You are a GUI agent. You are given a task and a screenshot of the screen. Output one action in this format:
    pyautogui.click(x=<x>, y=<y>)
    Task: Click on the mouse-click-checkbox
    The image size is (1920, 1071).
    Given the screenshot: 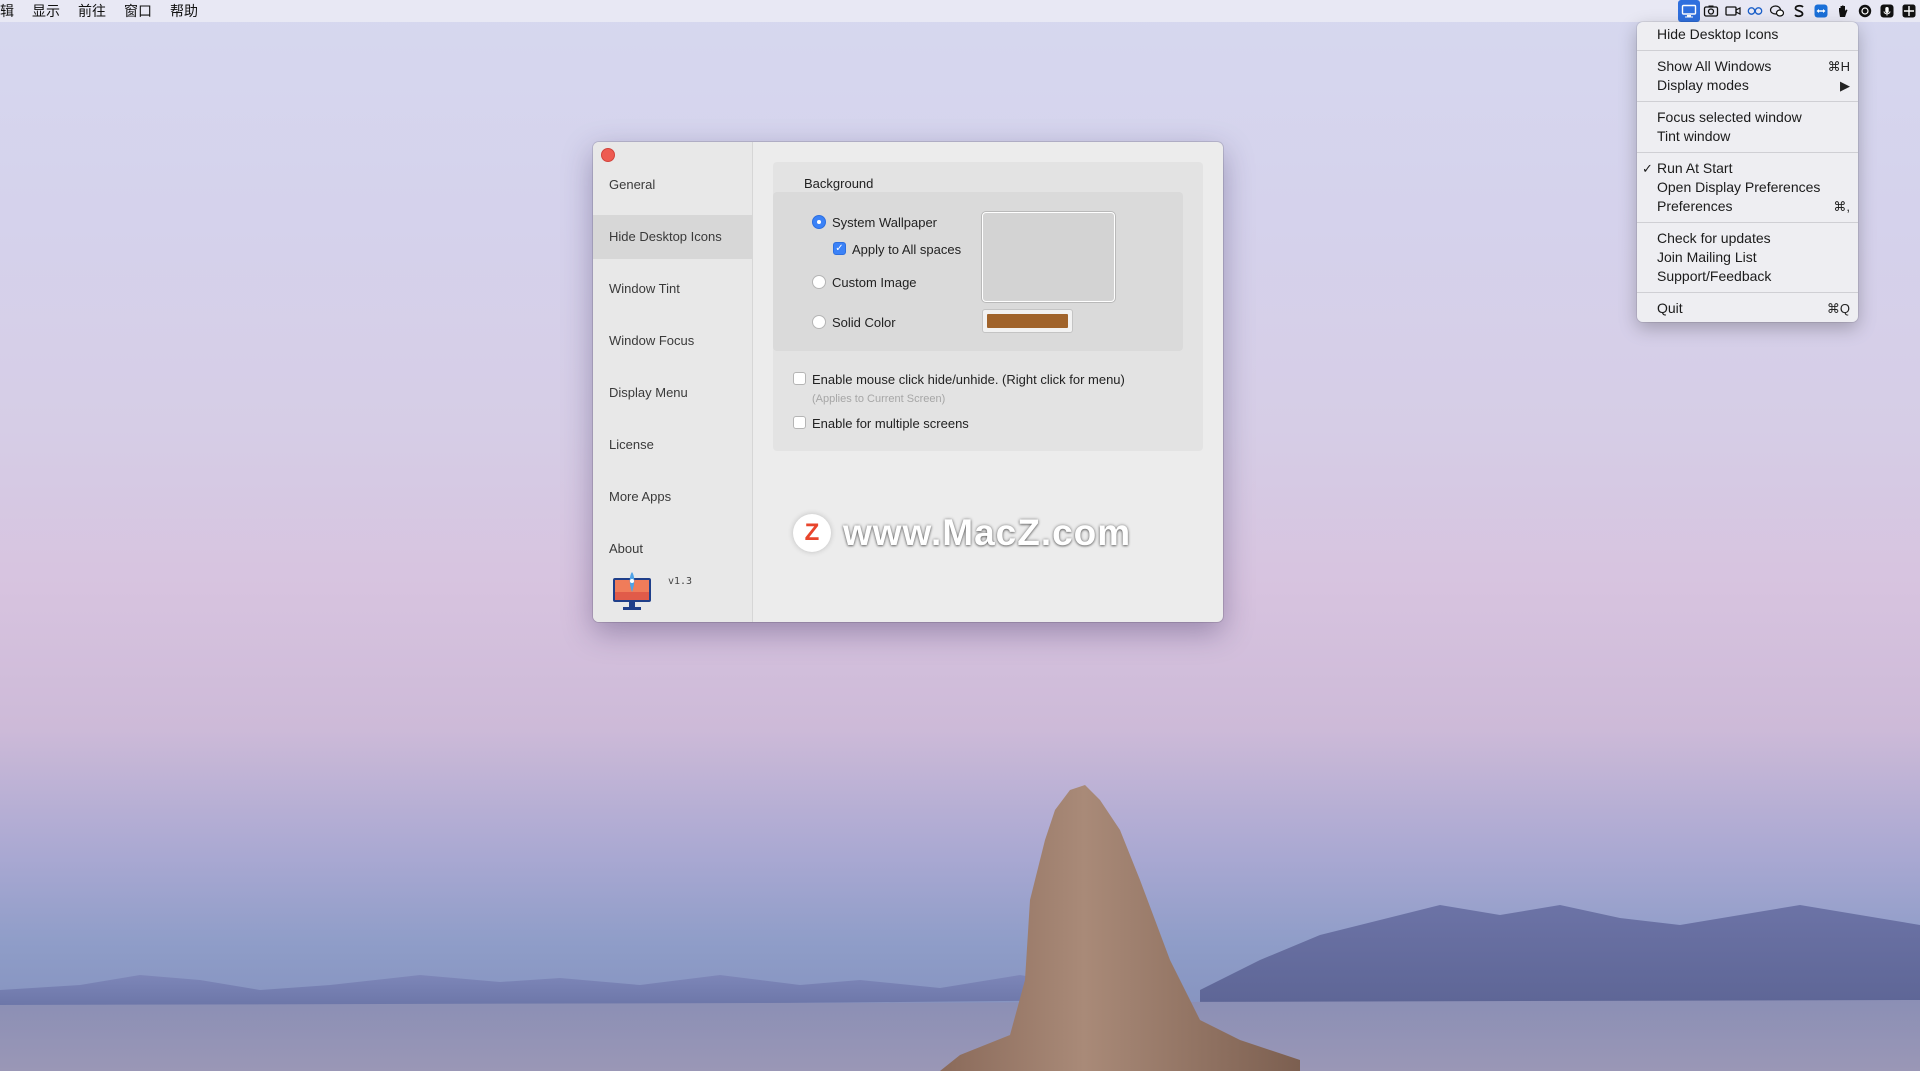 What is the action you would take?
    pyautogui.click(x=799, y=378)
    